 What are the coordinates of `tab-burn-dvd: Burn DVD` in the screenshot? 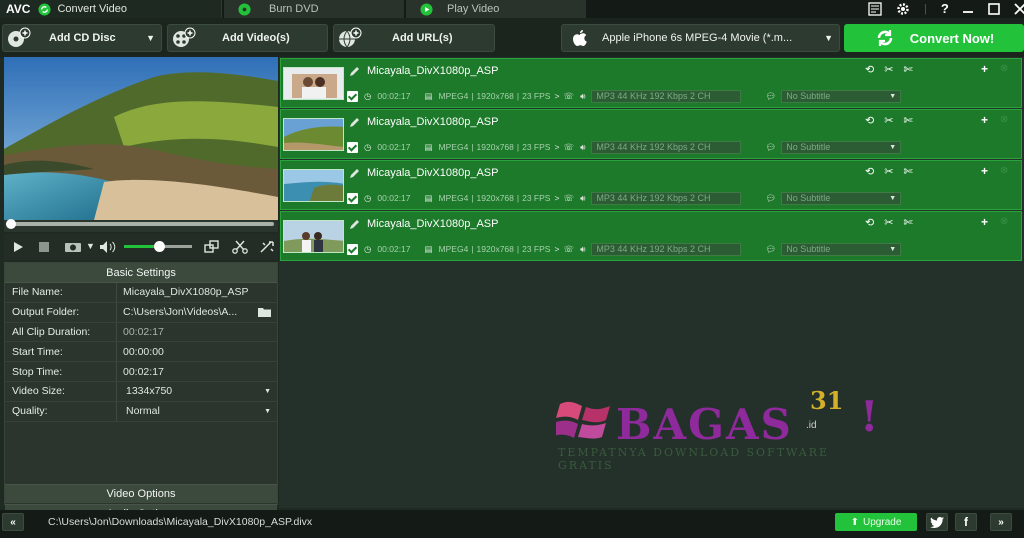 It's located at (314, 9).